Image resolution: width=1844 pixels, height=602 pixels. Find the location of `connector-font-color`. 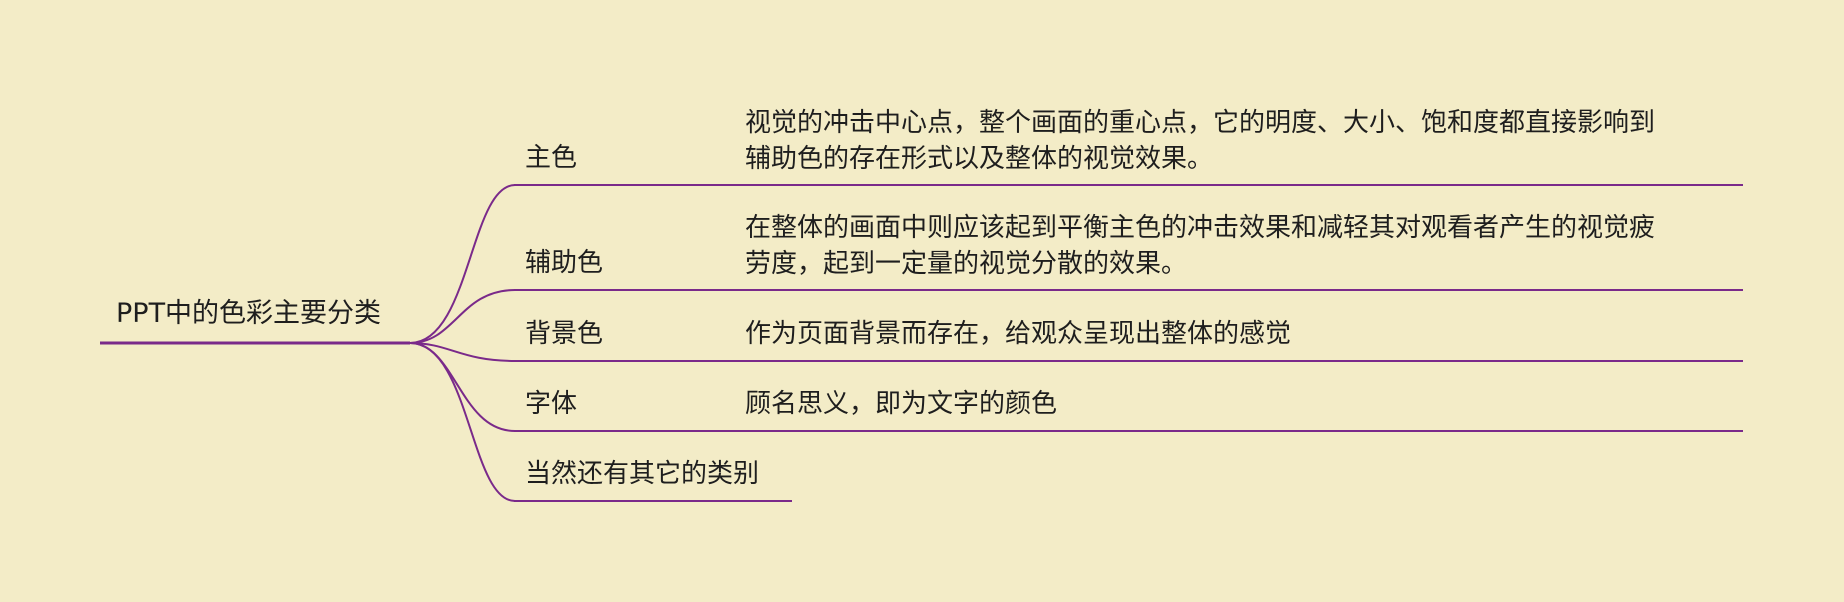

connector-font-color is located at coordinates (462, 387).